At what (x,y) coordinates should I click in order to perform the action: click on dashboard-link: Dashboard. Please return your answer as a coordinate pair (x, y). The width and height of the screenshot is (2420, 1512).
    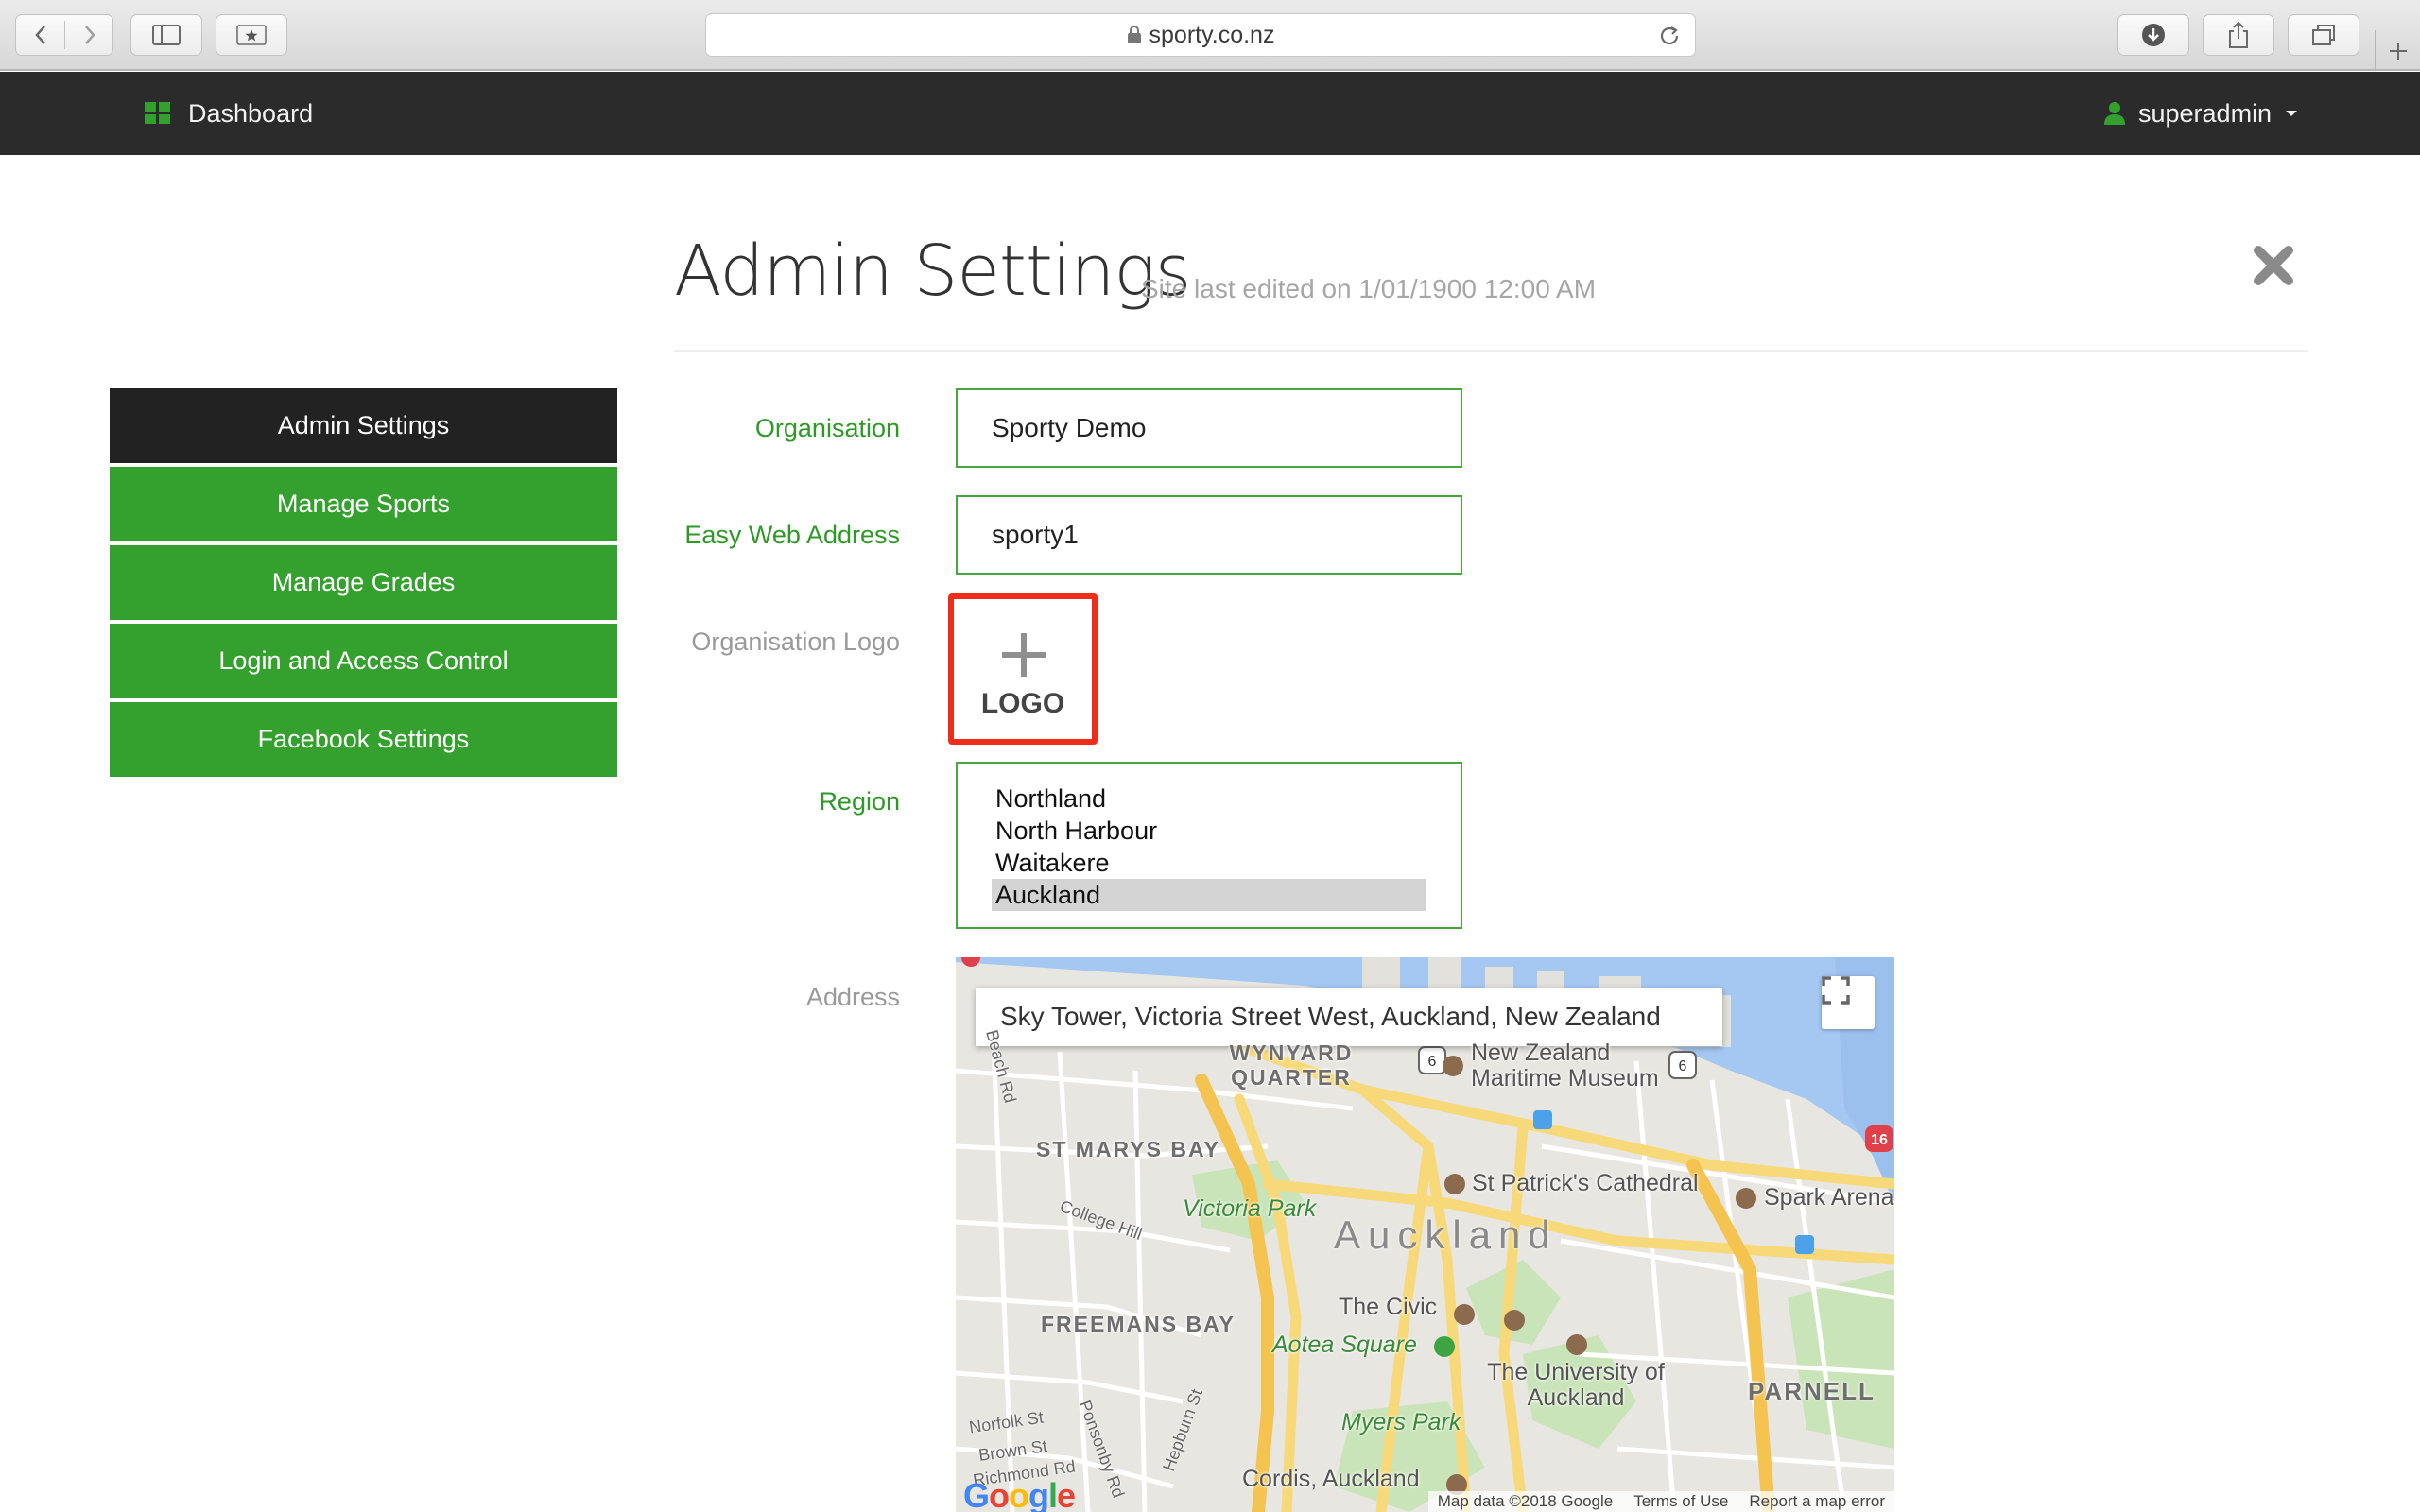
    Looking at the image, I should click on (229, 113).